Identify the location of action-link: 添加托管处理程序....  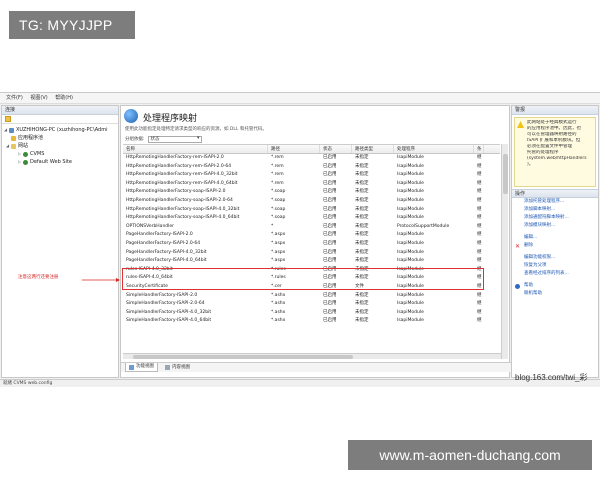
(555, 202).